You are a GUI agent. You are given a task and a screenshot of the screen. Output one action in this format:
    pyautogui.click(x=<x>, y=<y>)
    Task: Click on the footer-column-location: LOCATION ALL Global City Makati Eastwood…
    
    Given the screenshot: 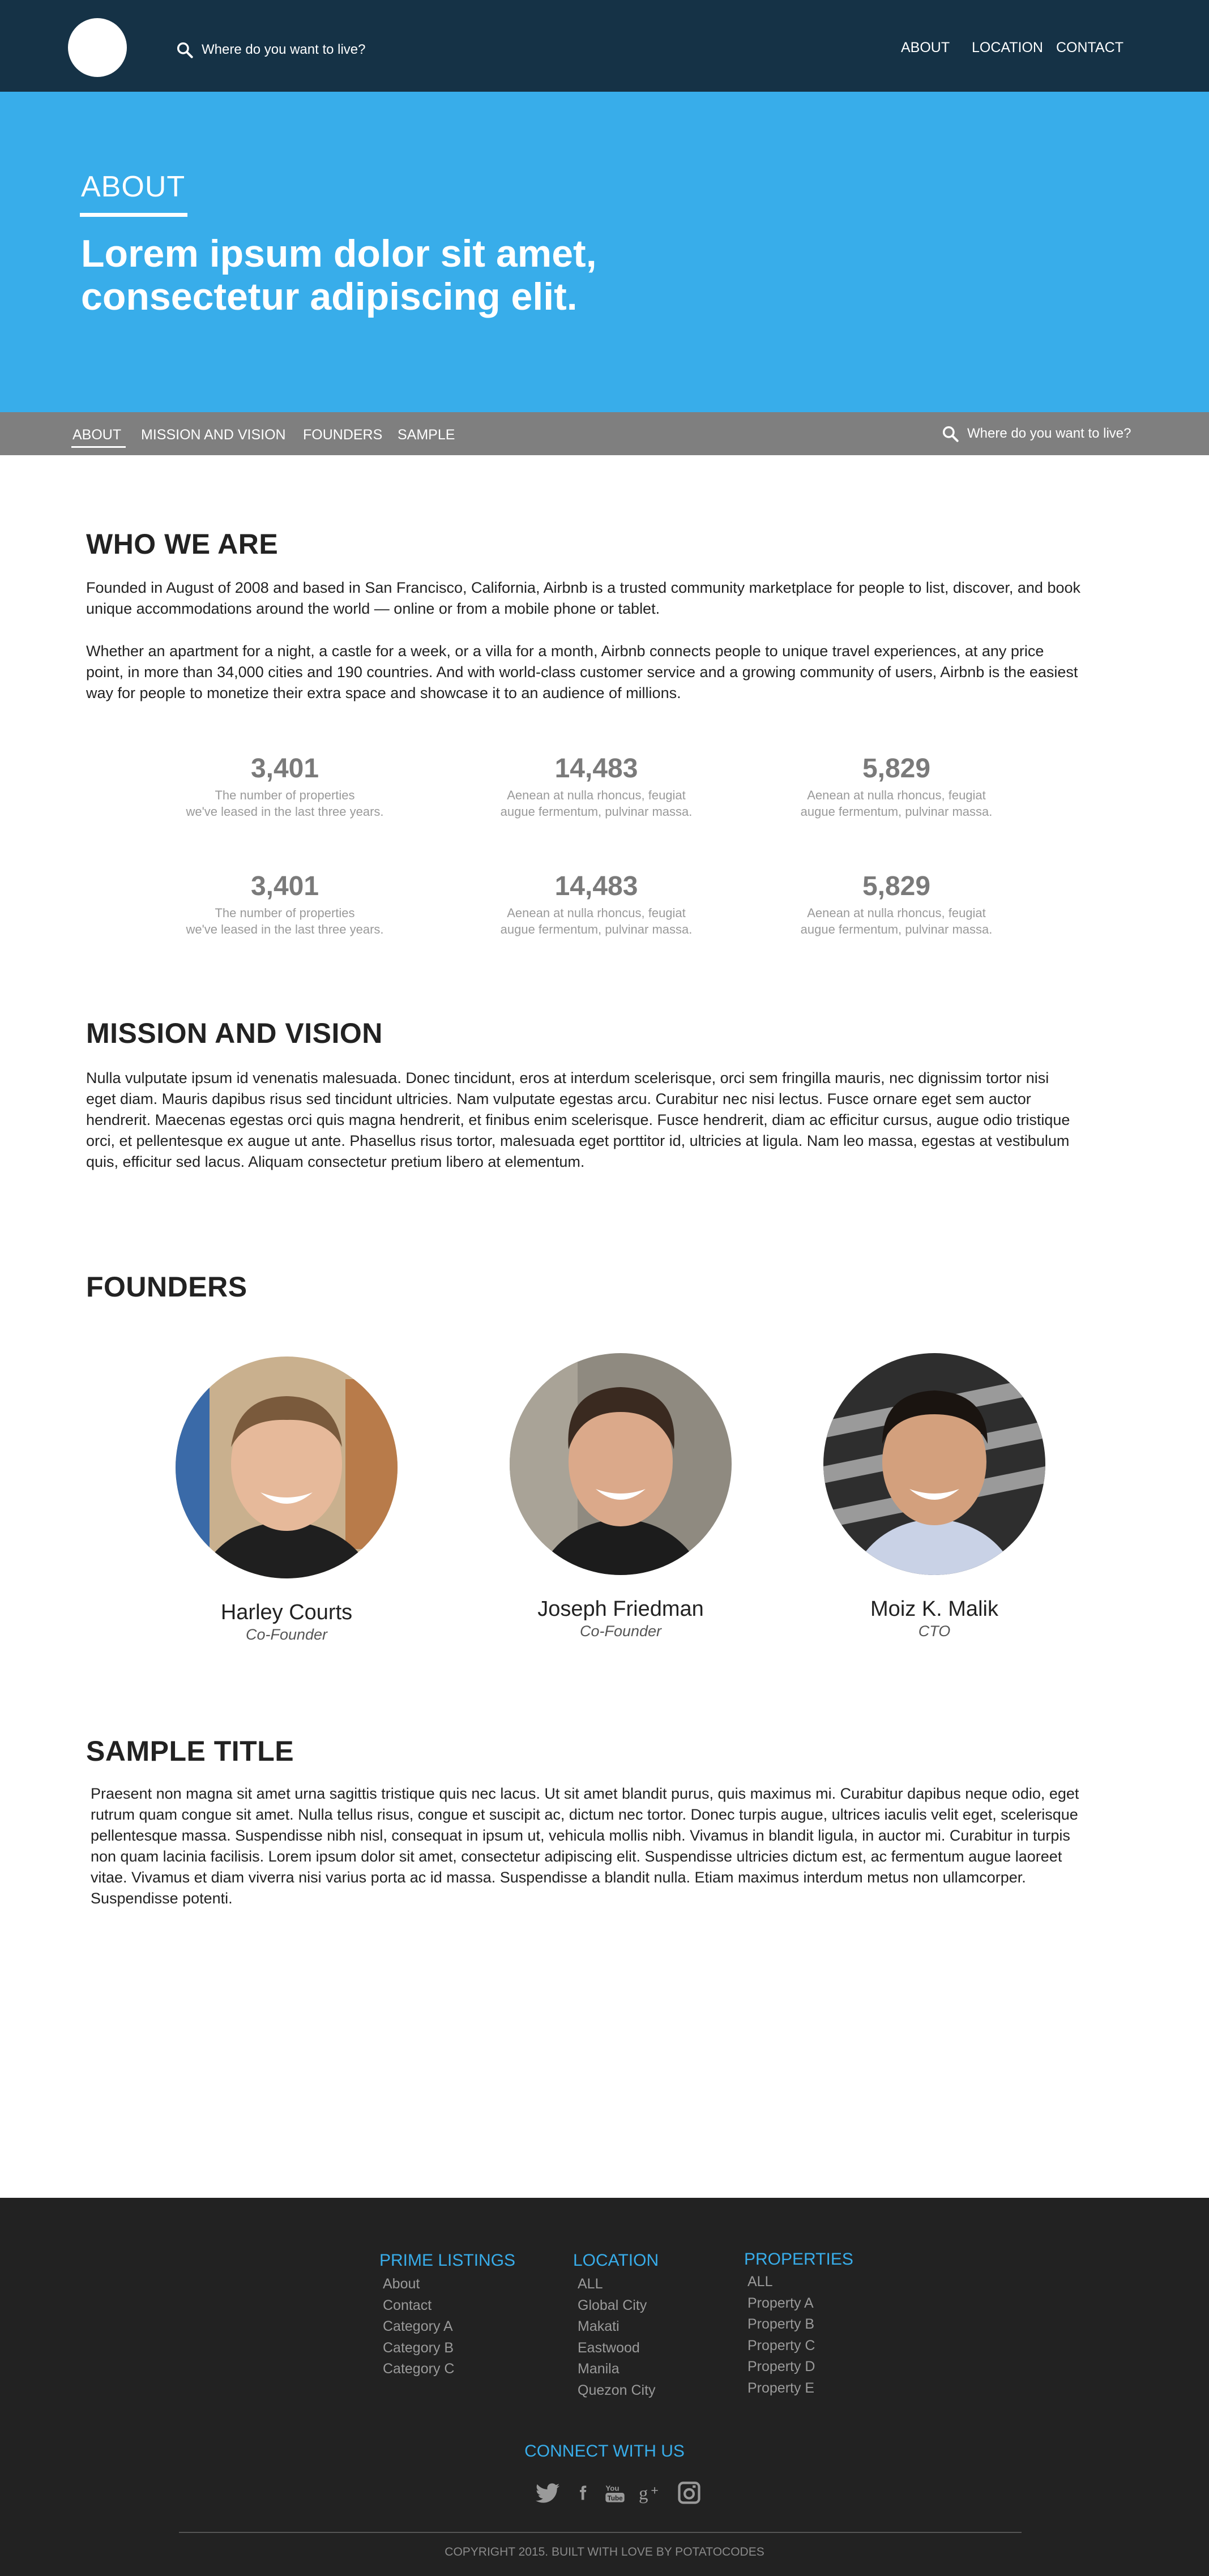 What is the action you would take?
    pyautogui.click(x=616, y=2326)
    